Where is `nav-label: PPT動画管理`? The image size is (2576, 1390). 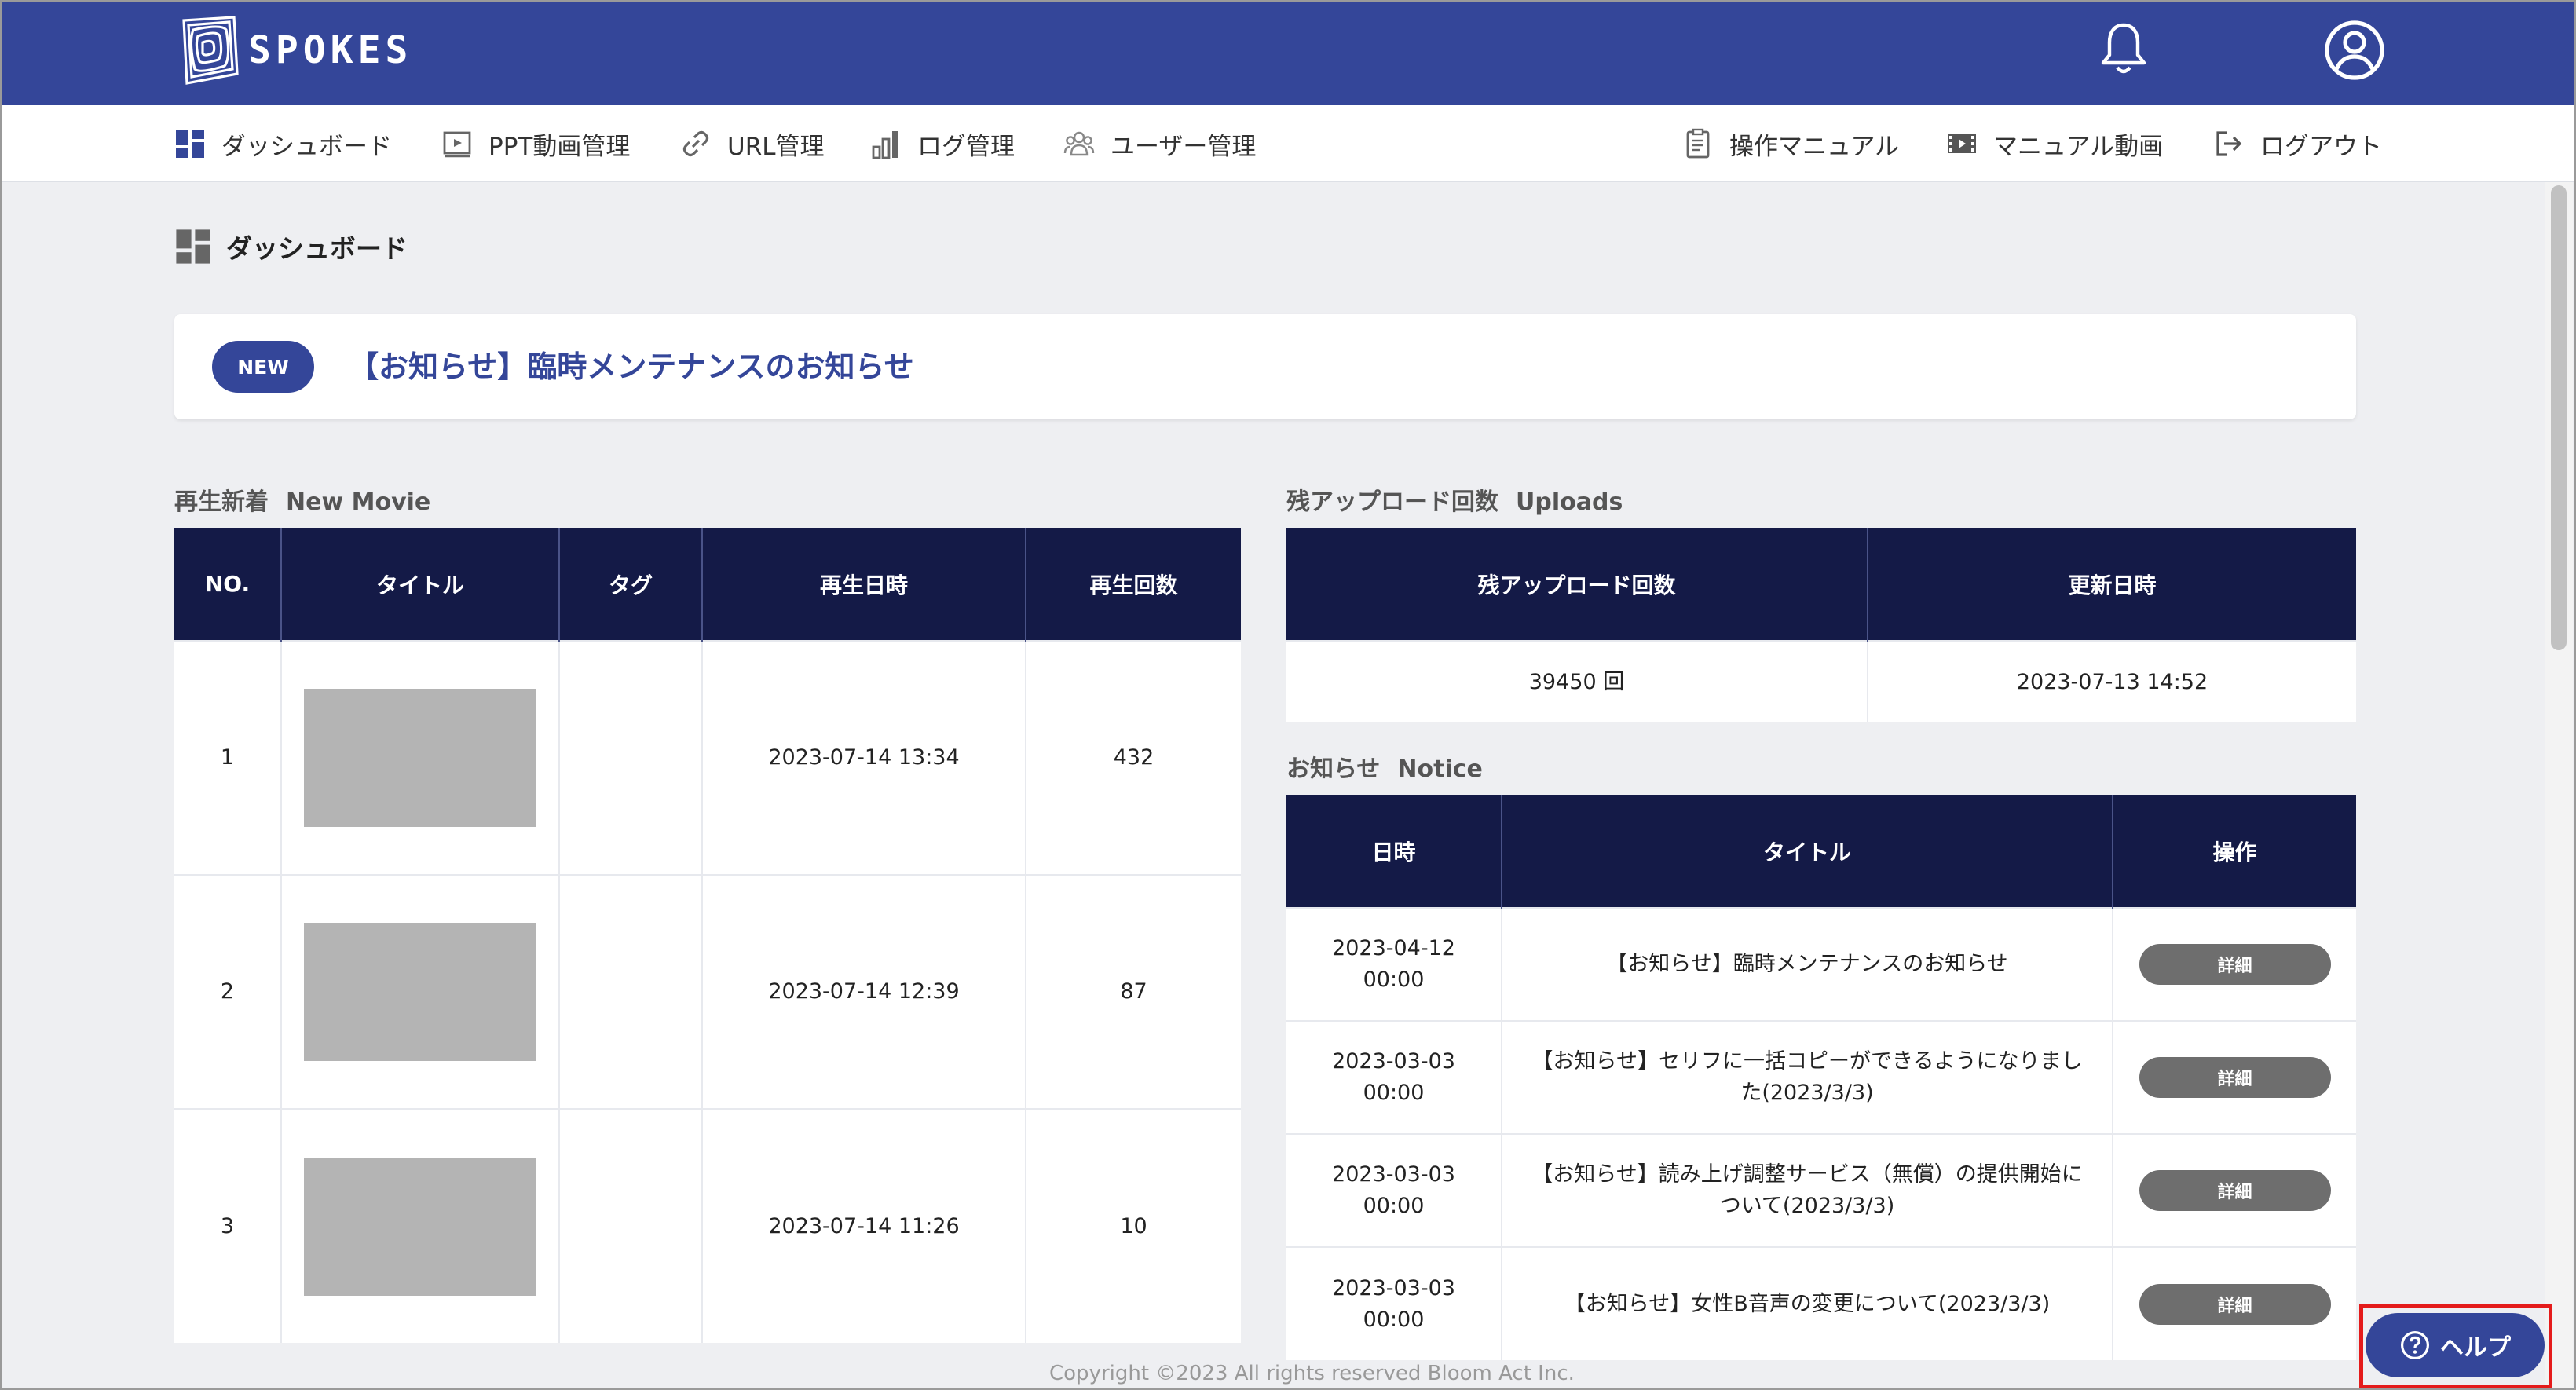 nav-label: PPT動画管理 is located at coordinates (560, 146).